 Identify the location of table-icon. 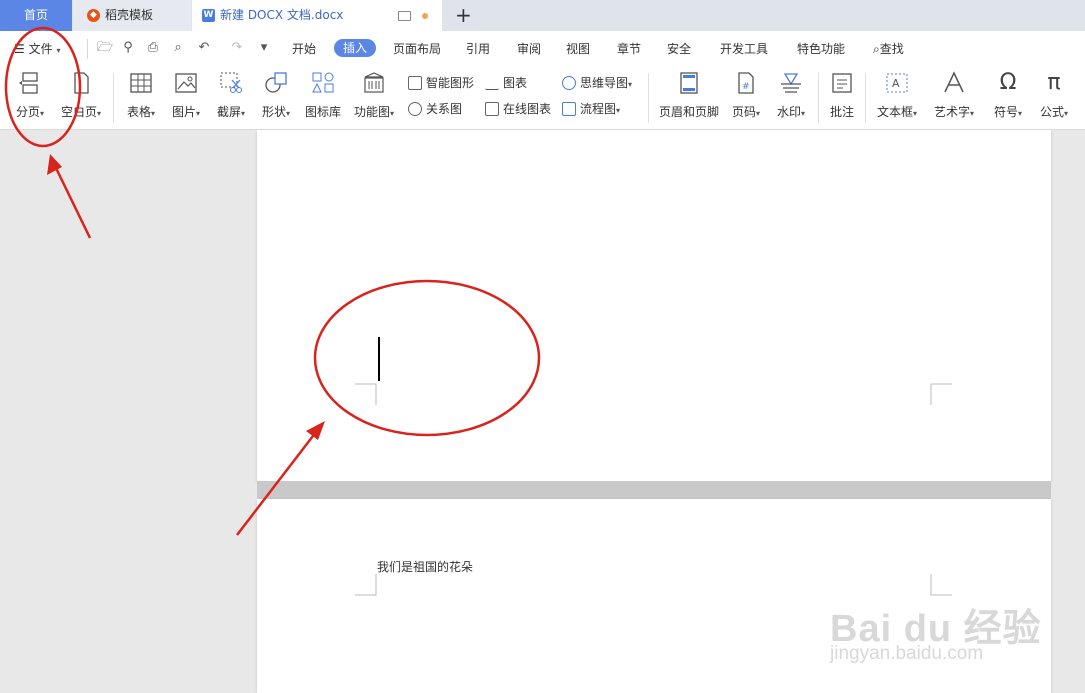
(141, 83).